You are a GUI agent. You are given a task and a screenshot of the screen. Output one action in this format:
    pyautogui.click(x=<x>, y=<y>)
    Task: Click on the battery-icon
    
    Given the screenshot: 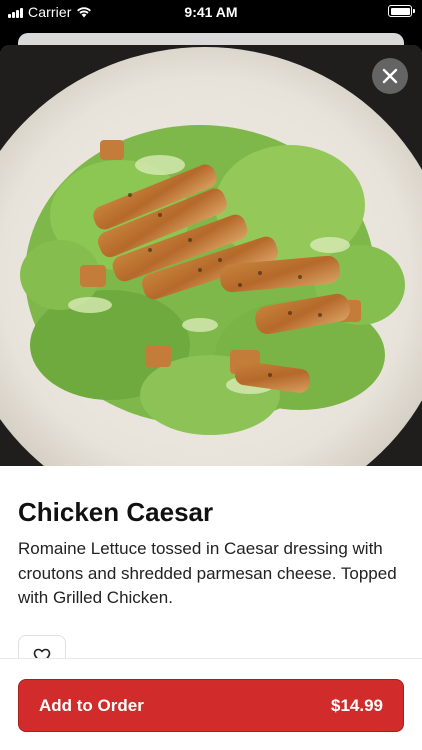 What is the action you would take?
    pyautogui.click(x=401, y=11)
    